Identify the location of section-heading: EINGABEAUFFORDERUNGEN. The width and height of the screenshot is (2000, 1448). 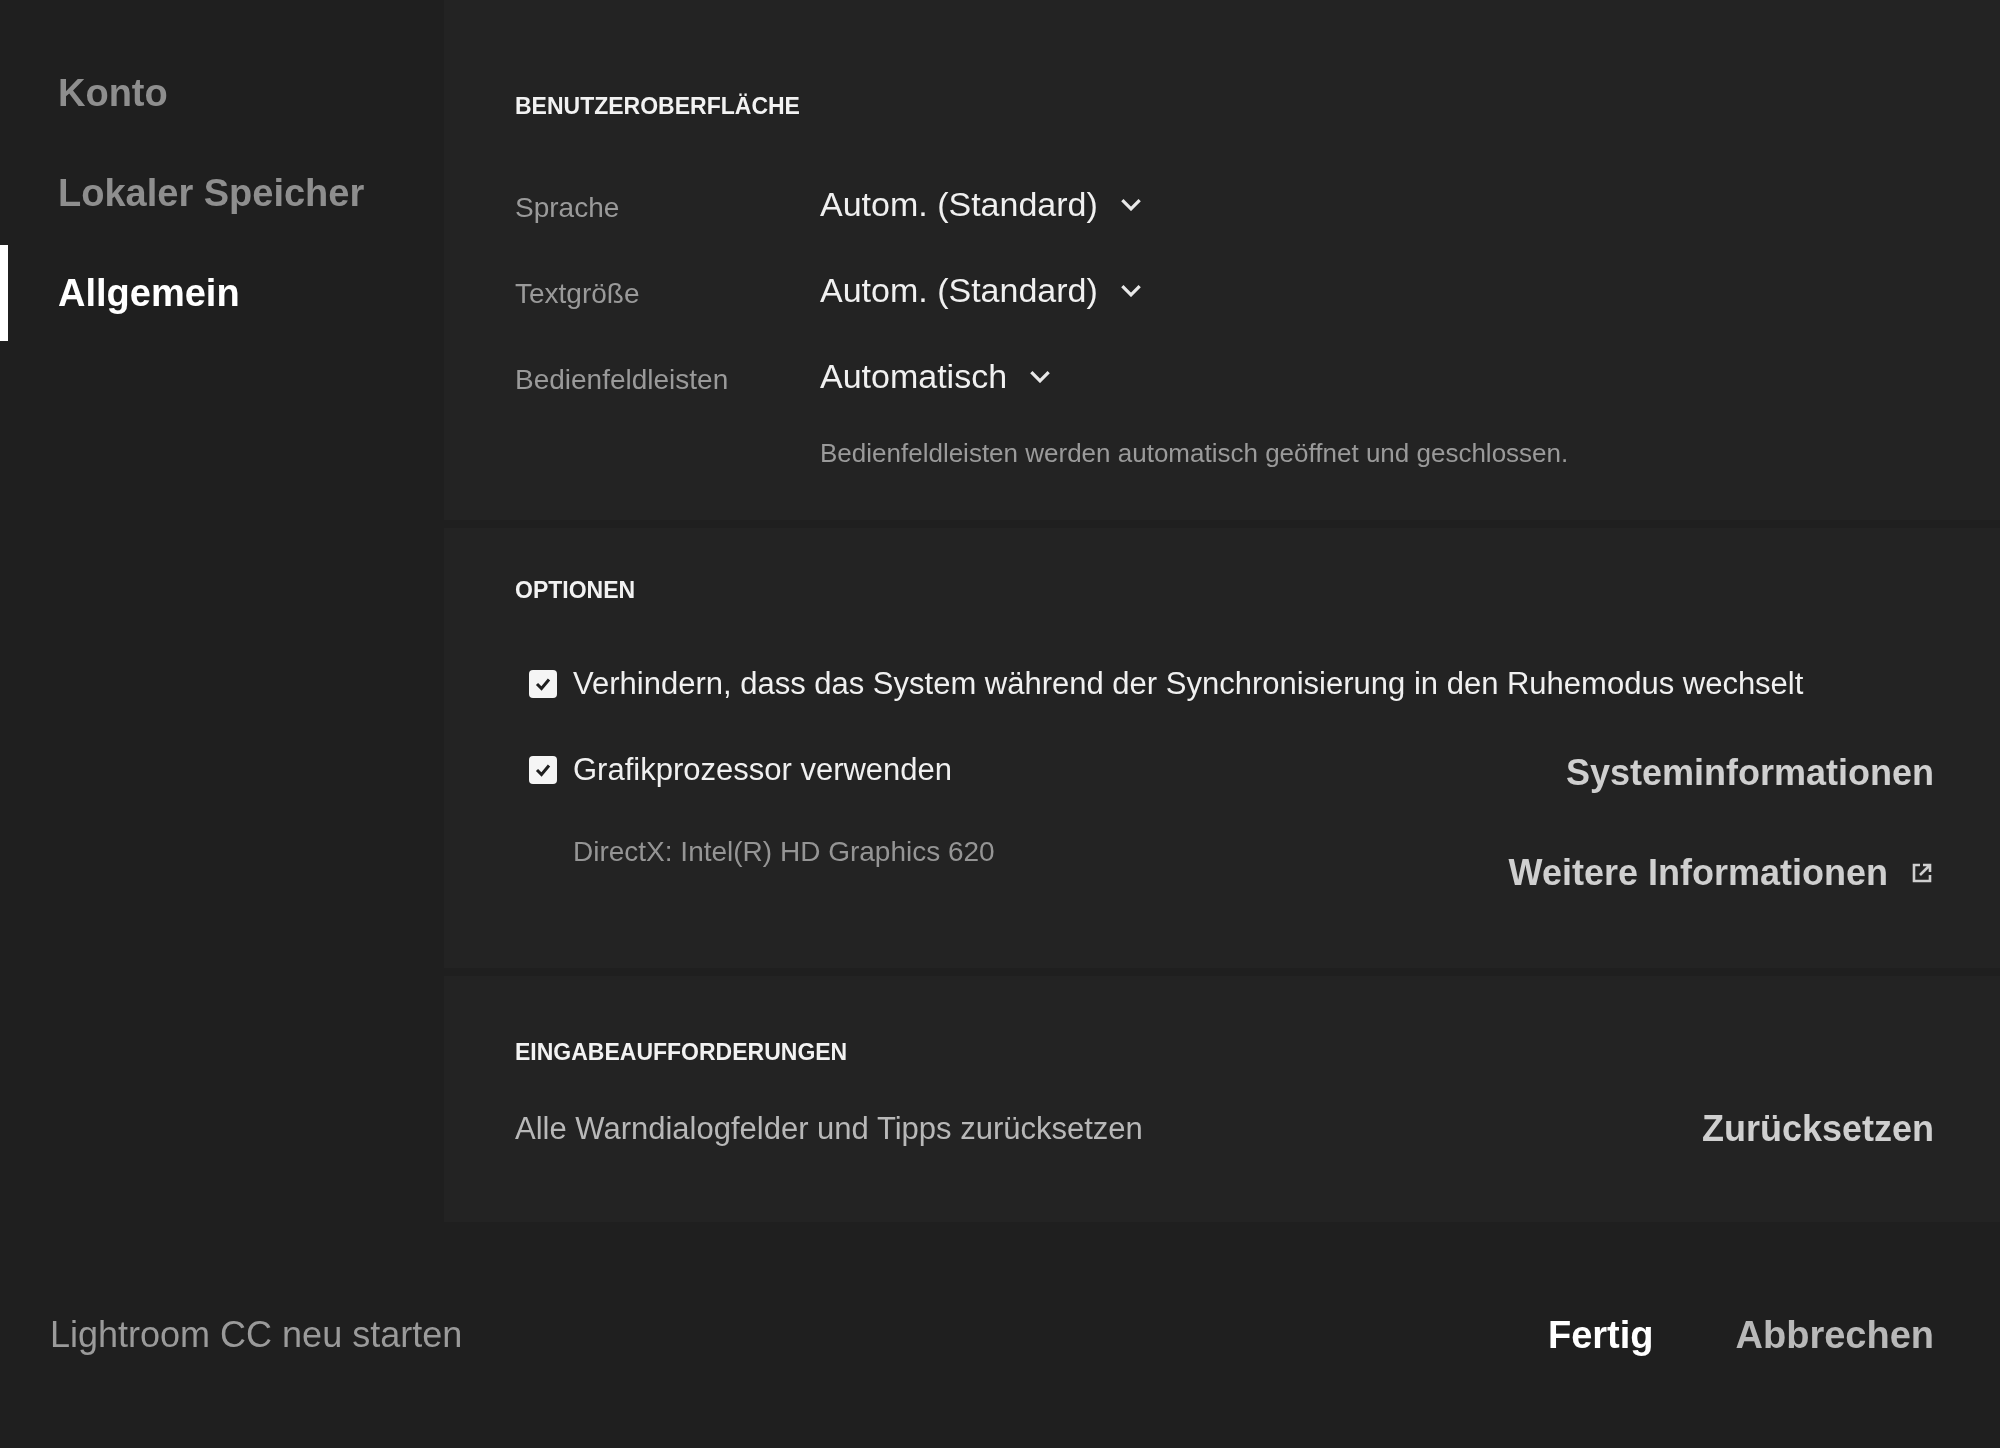
(681, 1052).